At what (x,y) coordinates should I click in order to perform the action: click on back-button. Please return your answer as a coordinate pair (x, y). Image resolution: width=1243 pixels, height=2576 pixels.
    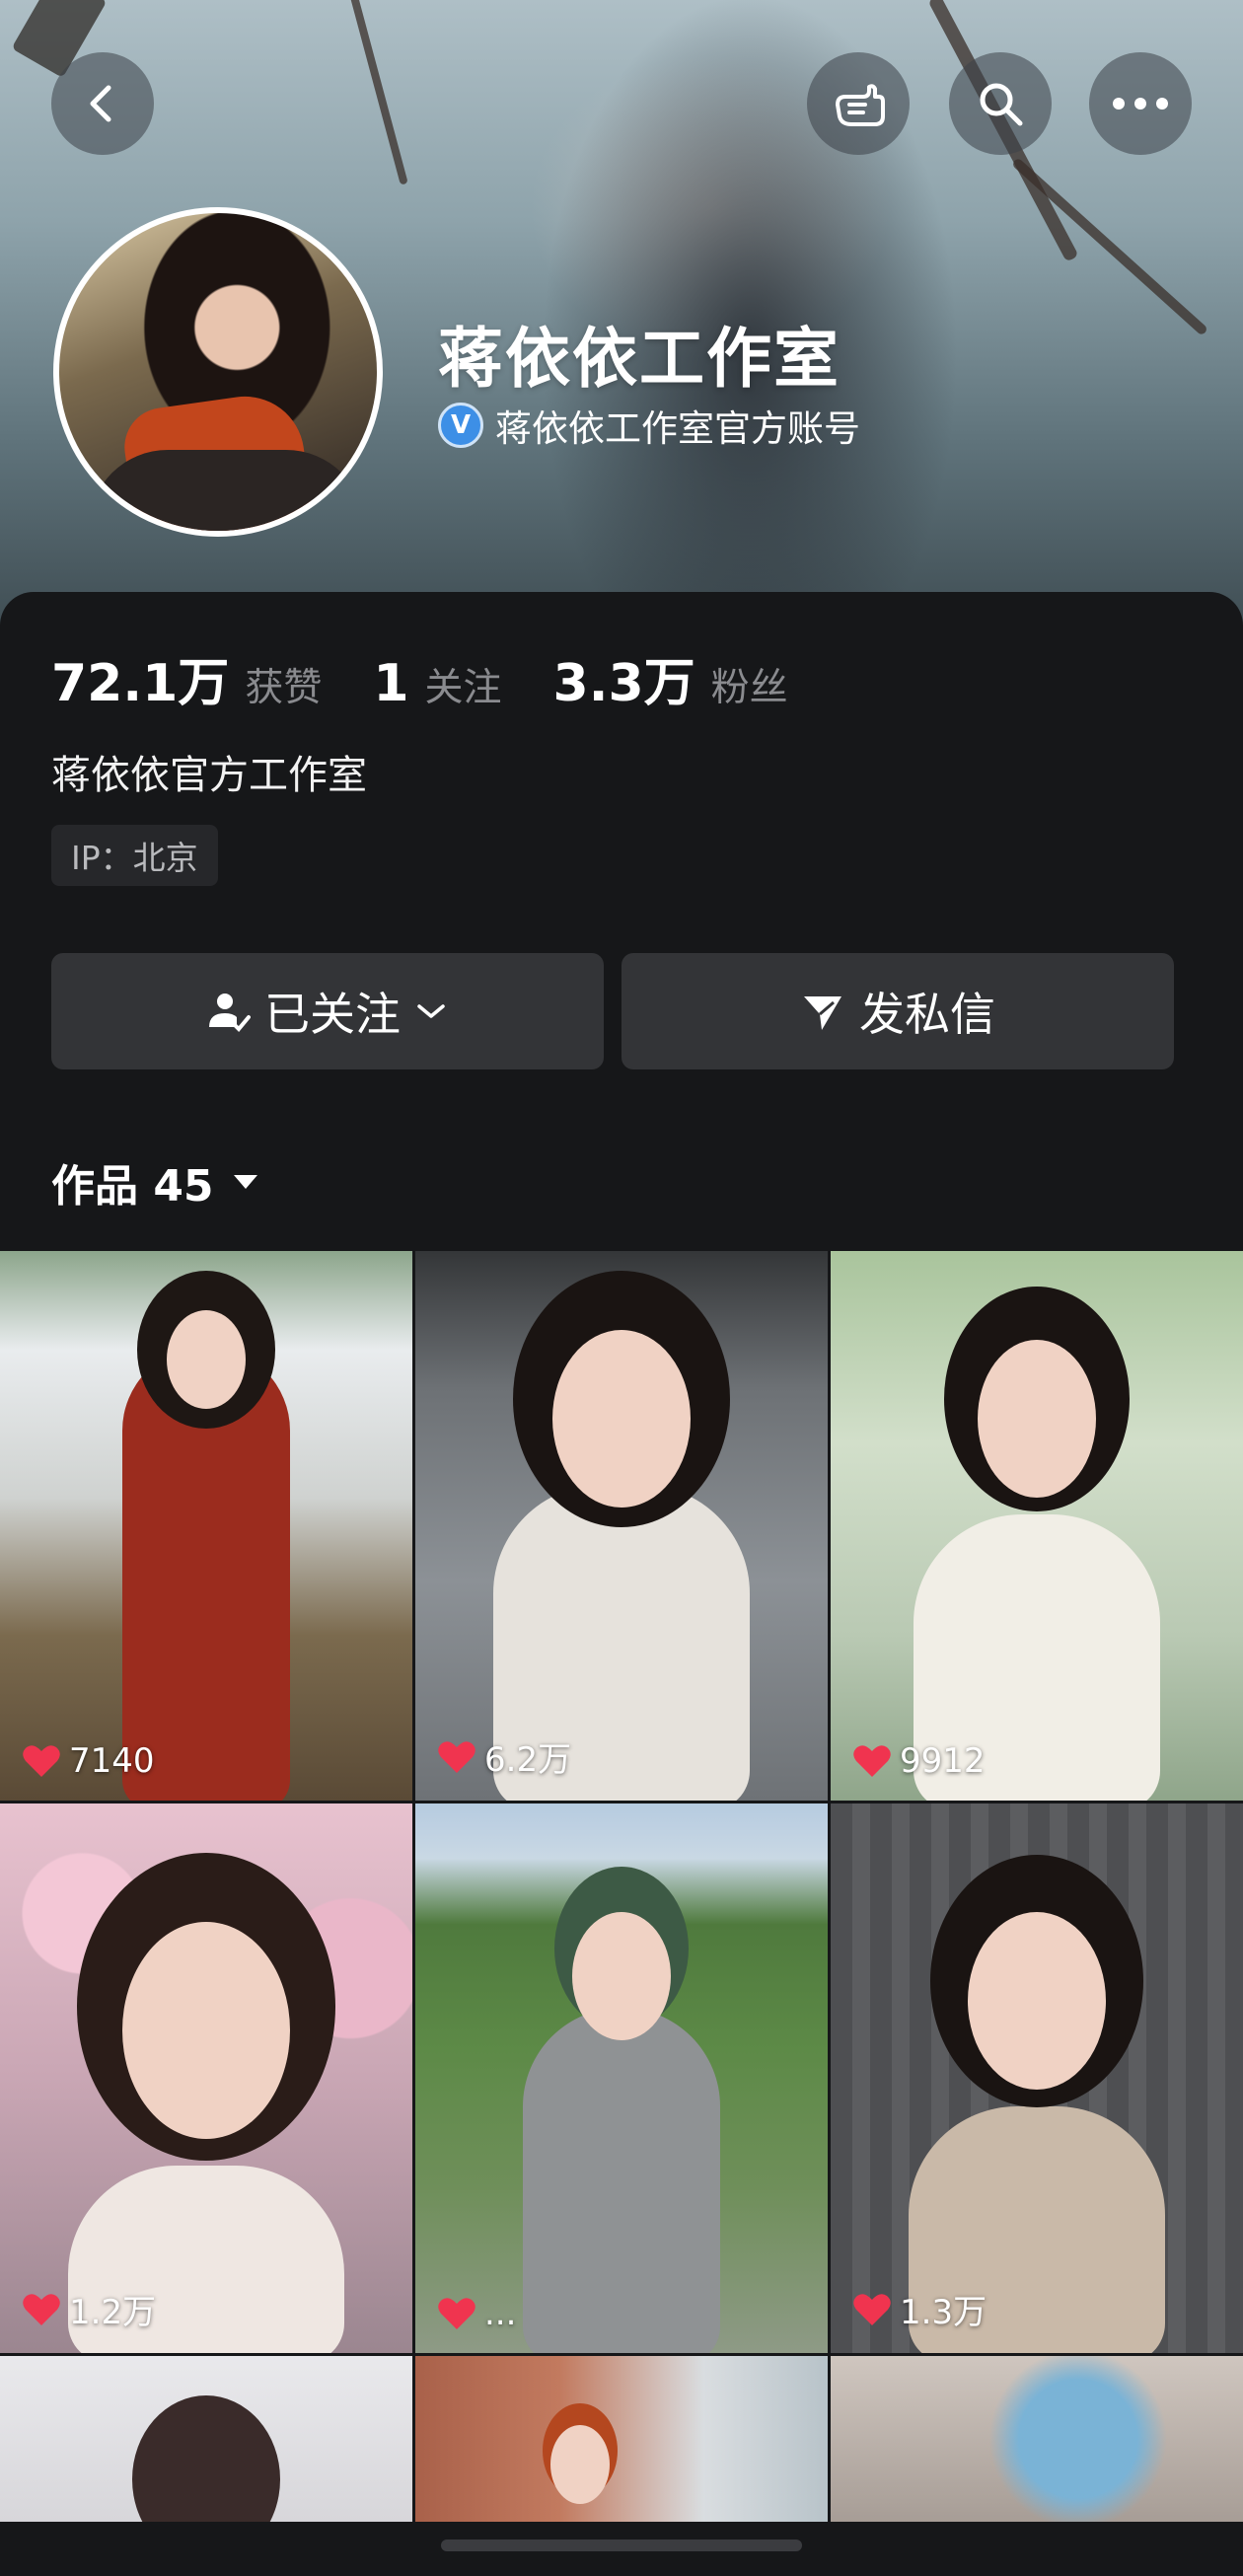
    Looking at the image, I should click on (103, 103).